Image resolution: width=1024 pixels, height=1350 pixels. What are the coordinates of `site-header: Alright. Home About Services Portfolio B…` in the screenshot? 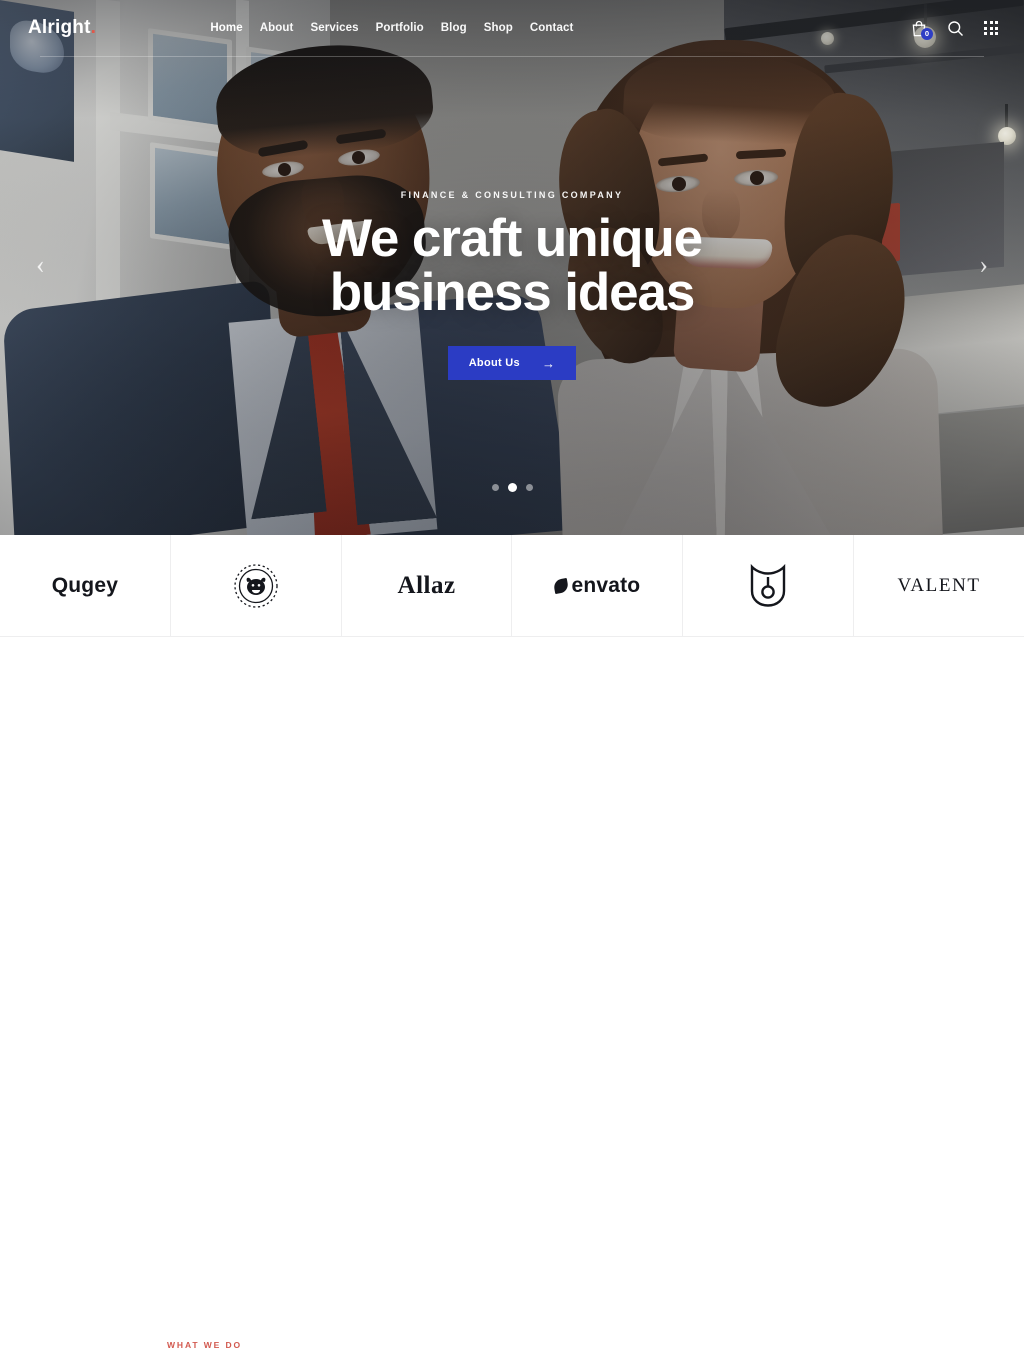 It's located at (512, 28).